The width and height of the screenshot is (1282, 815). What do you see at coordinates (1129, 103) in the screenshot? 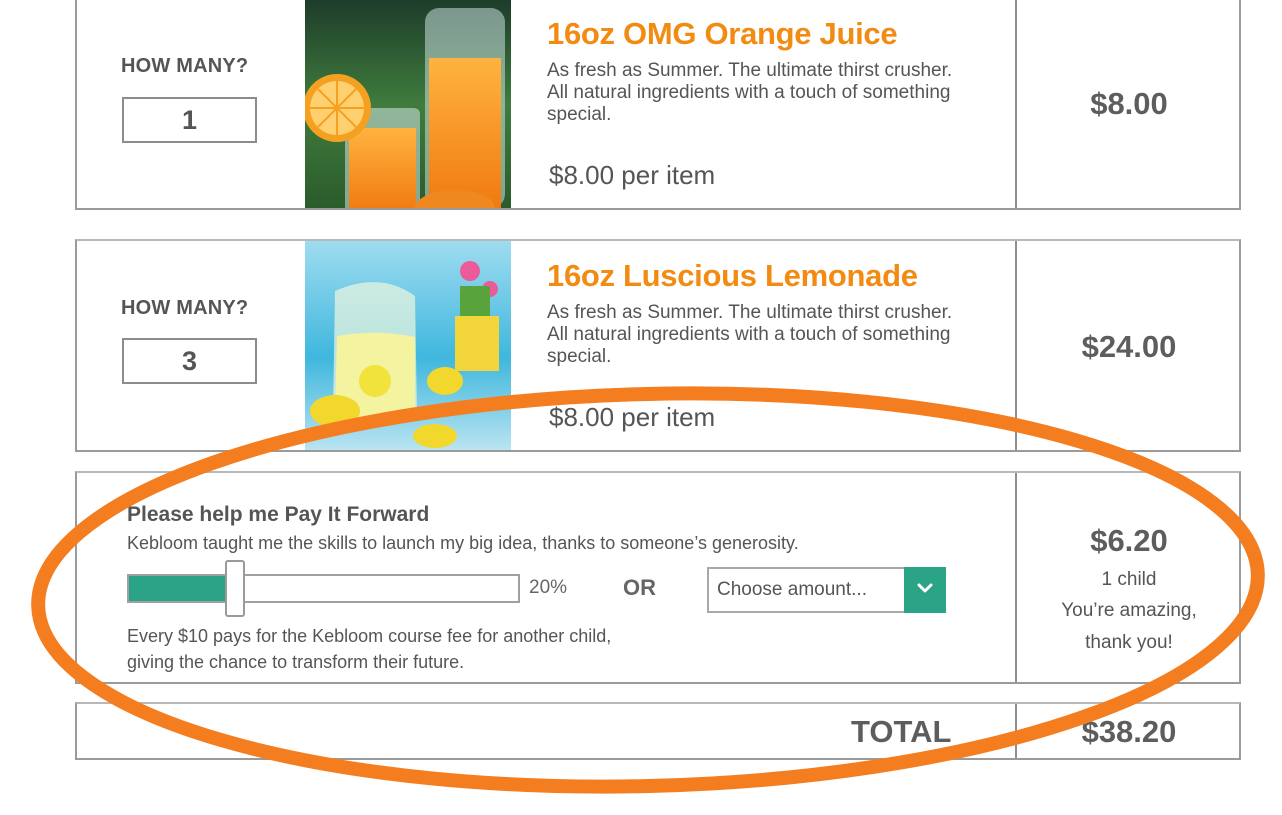
I see `line-total: $8.00` at bounding box center [1129, 103].